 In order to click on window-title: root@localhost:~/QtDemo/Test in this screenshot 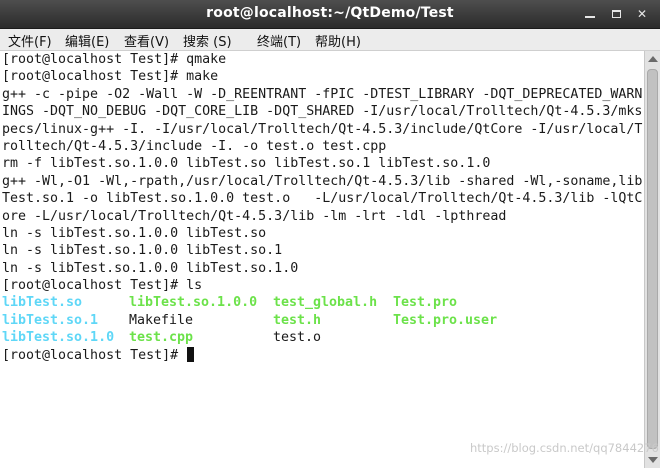, I will do `click(330, 13)`.